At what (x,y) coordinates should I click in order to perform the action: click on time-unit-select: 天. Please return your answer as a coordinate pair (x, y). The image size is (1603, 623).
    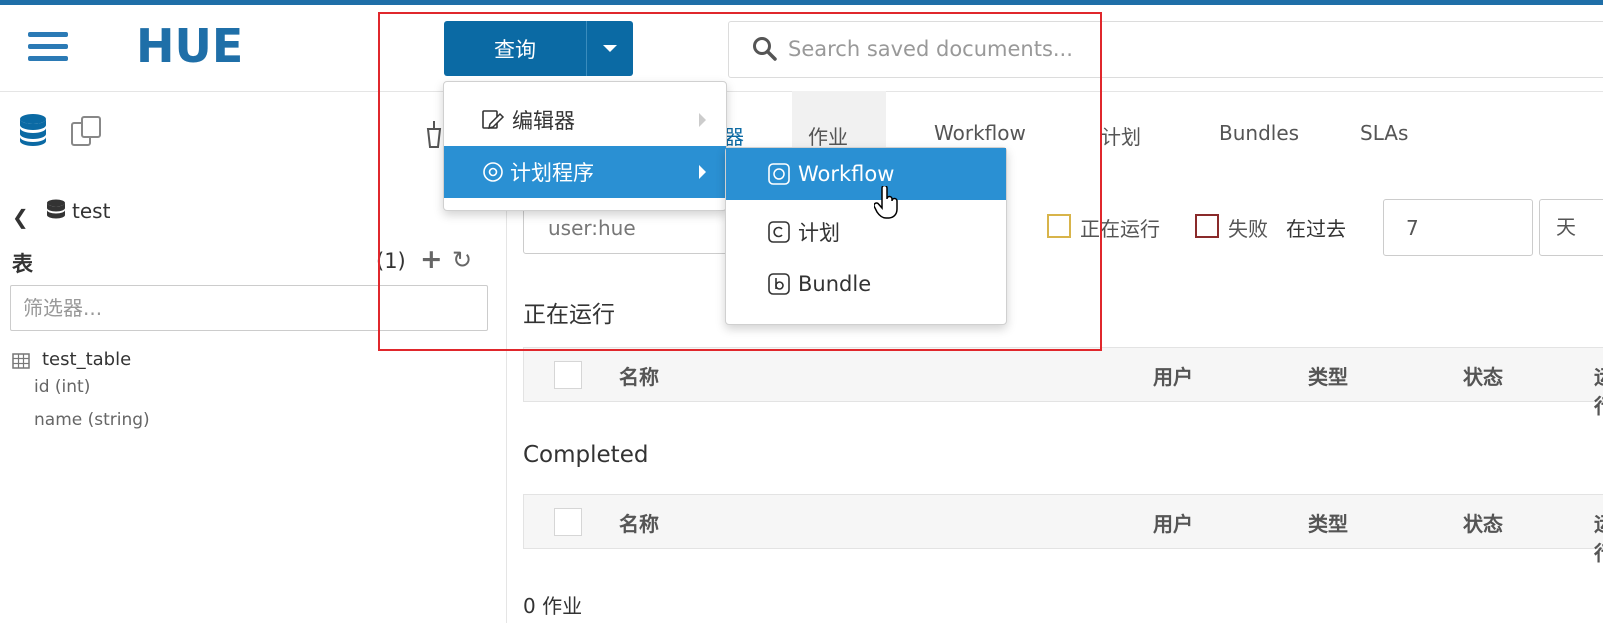
    Looking at the image, I should click on (1571, 227).